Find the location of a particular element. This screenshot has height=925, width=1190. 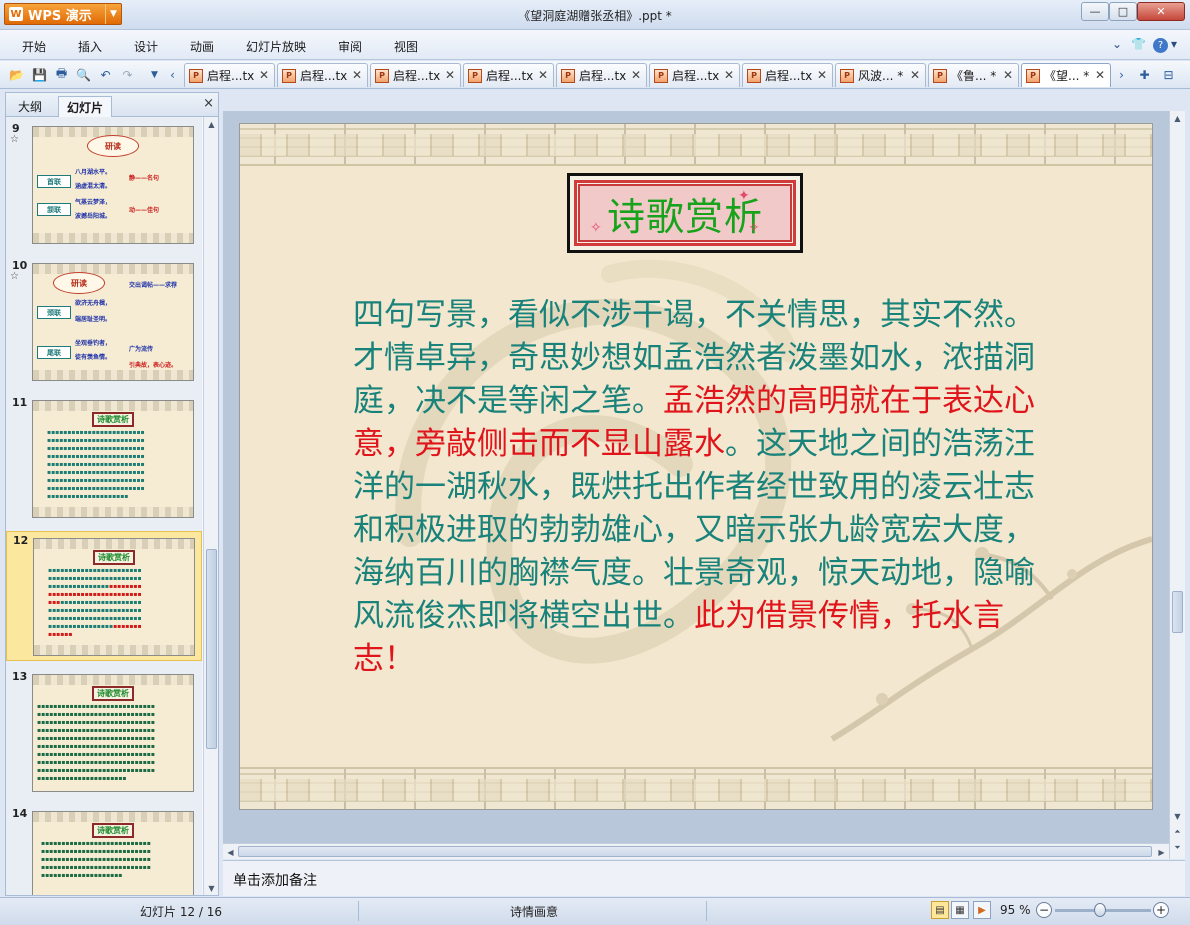

notes-pane: 单击添加备注 is located at coordinates (704, 878).